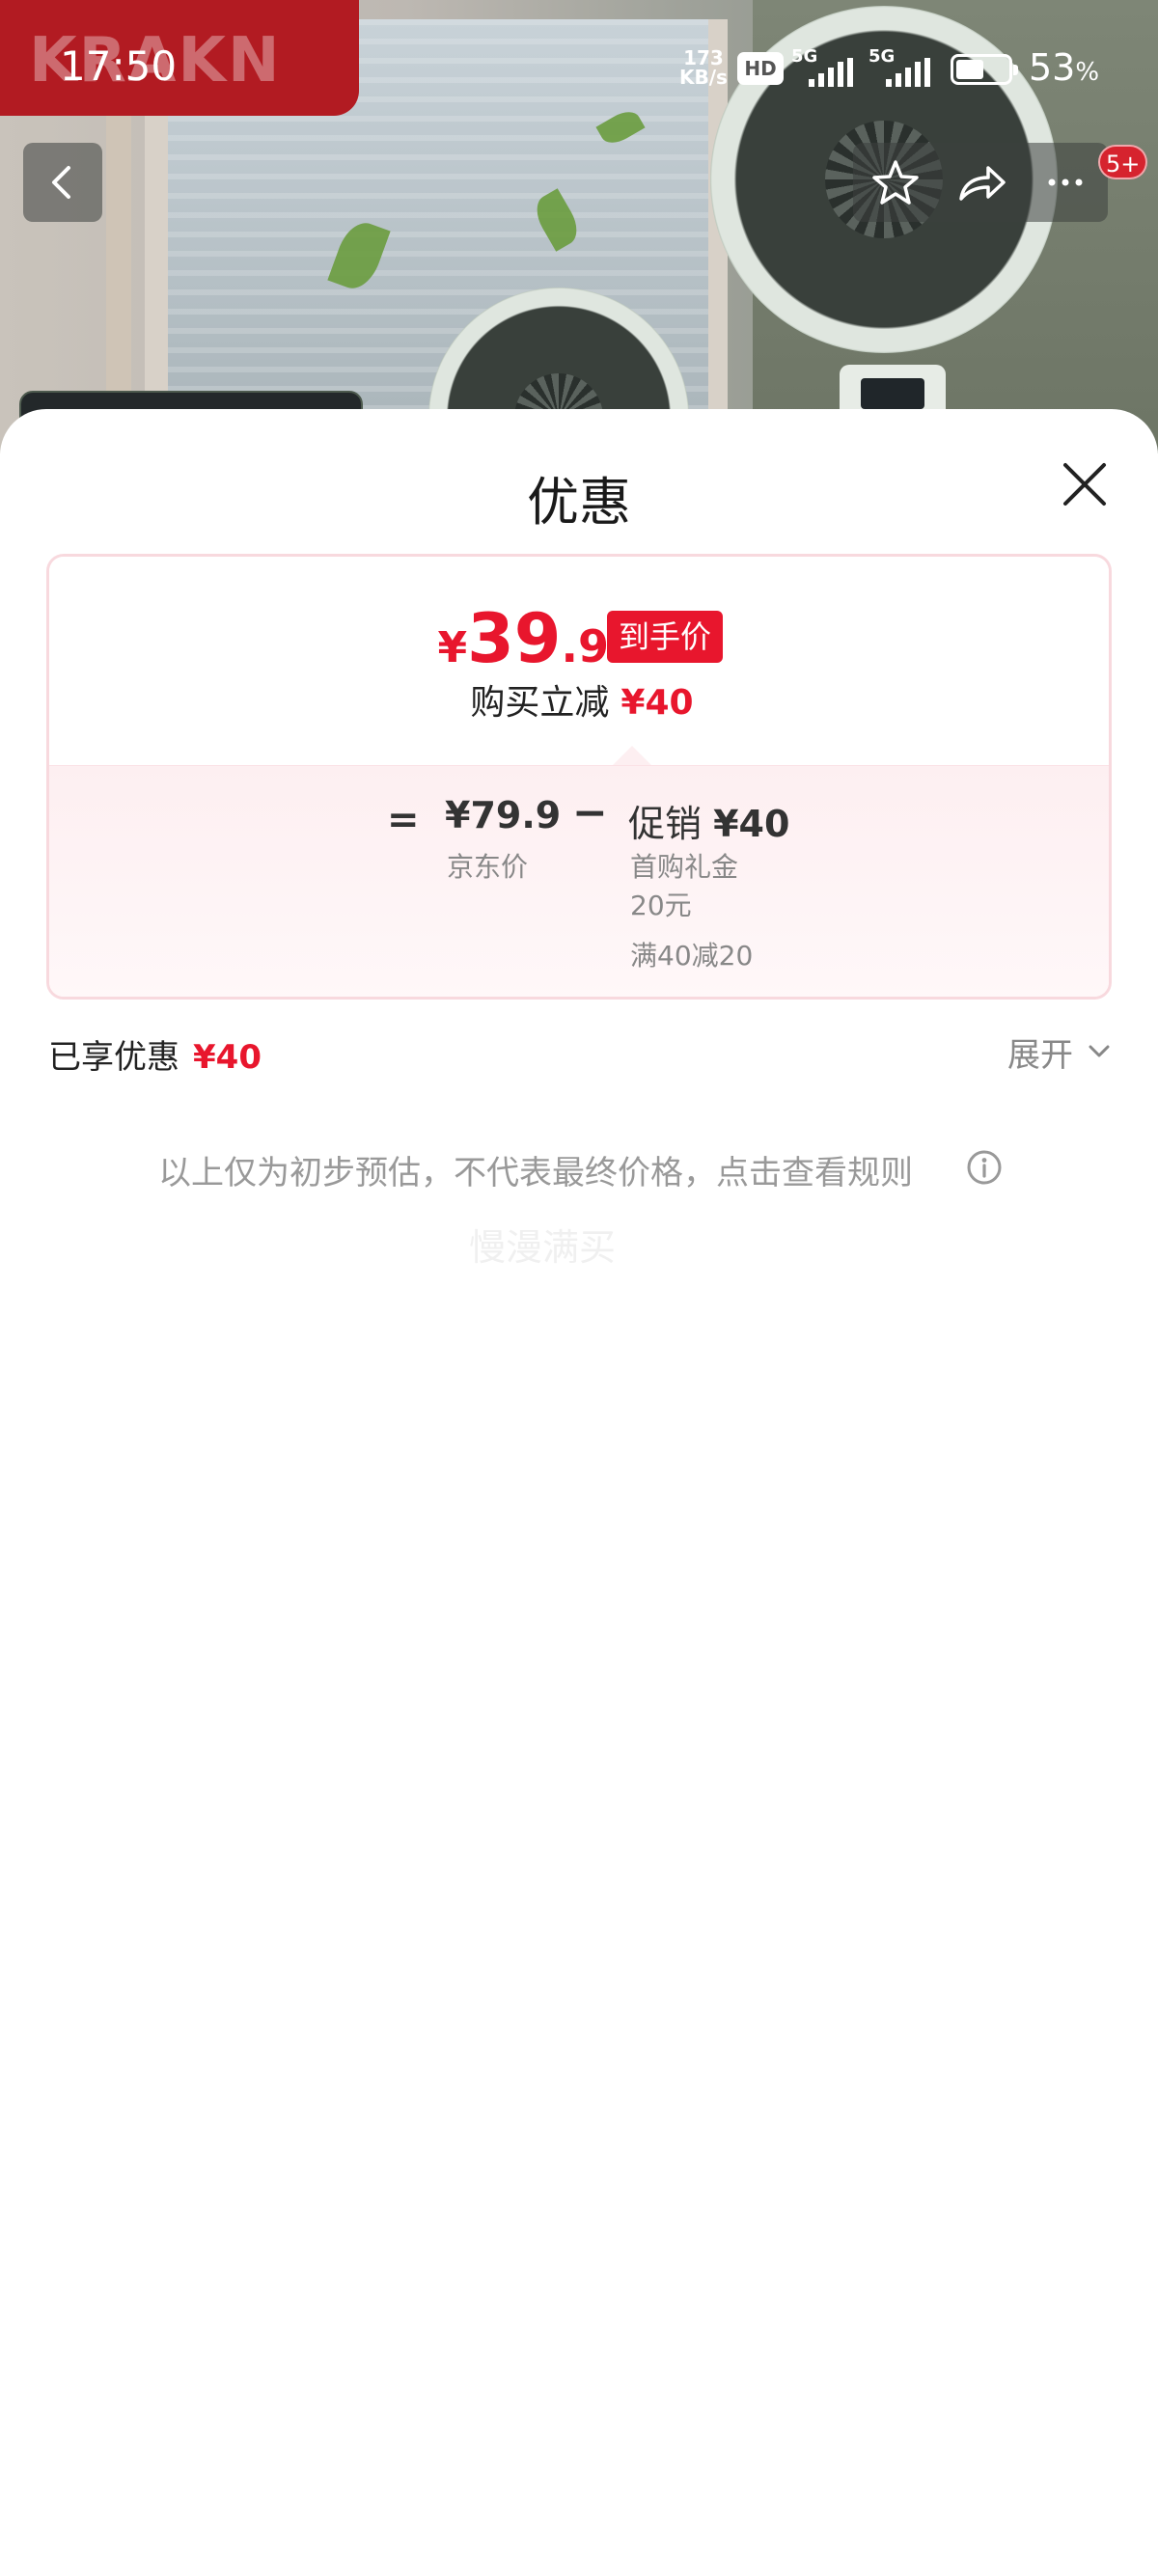 The height and width of the screenshot is (2576, 1158). What do you see at coordinates (1085, 484) in the screenshot?
I see `close-icon` at bounding box center [1085, 484].